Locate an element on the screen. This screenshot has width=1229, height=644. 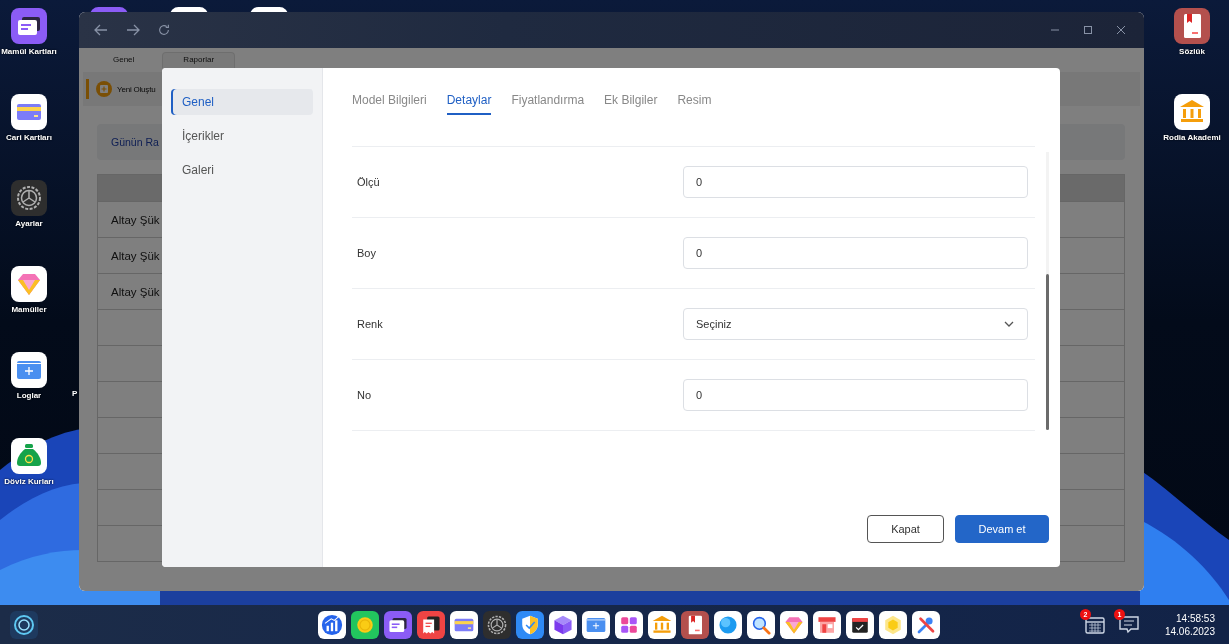
desktop-icon-label: Cari Kartları is located at coordinates (29, 137).